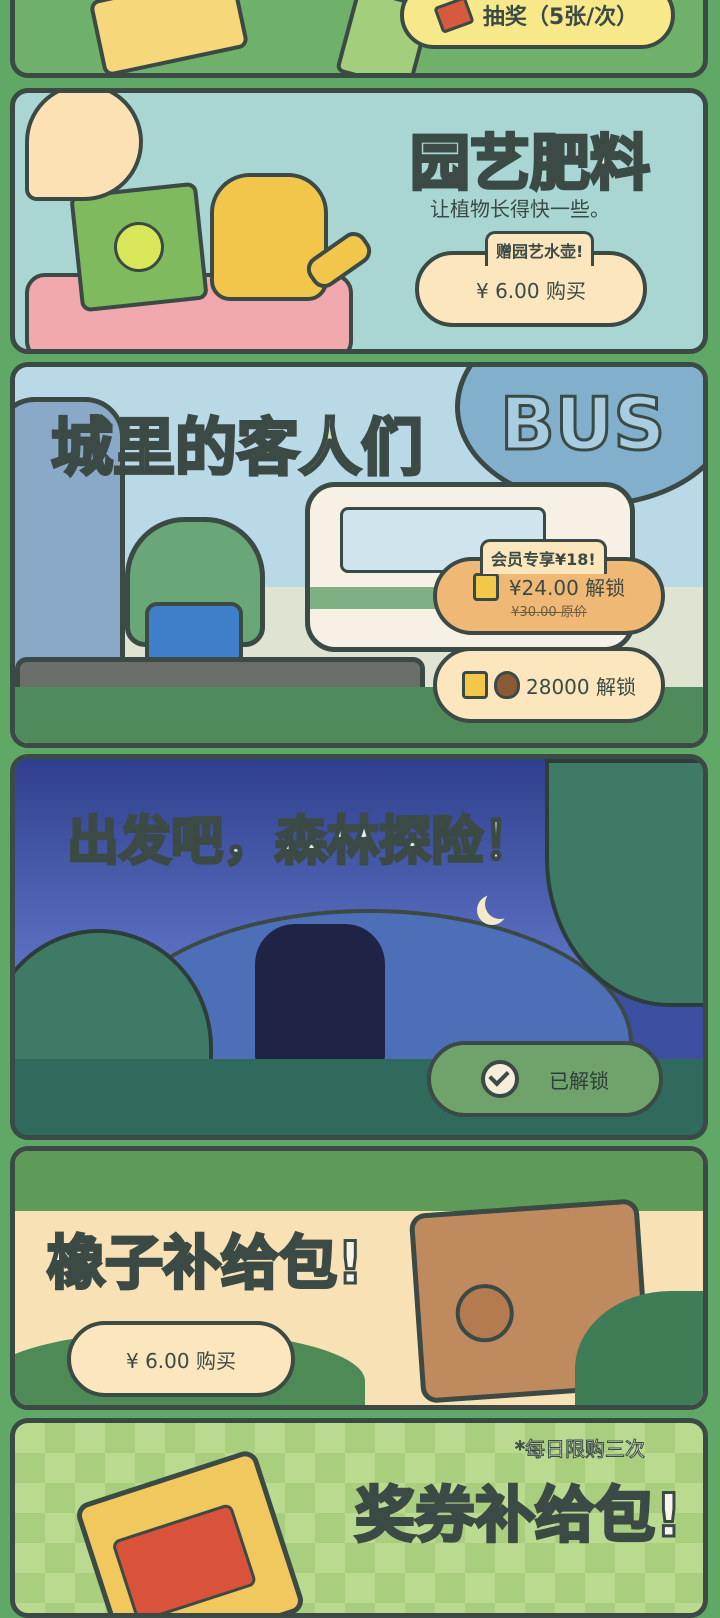 The height and width of the screenshot is (1618, 720). I want to click on acorn-pack-buy-label: ¥ 6.00 购买, so click(181, 1360).